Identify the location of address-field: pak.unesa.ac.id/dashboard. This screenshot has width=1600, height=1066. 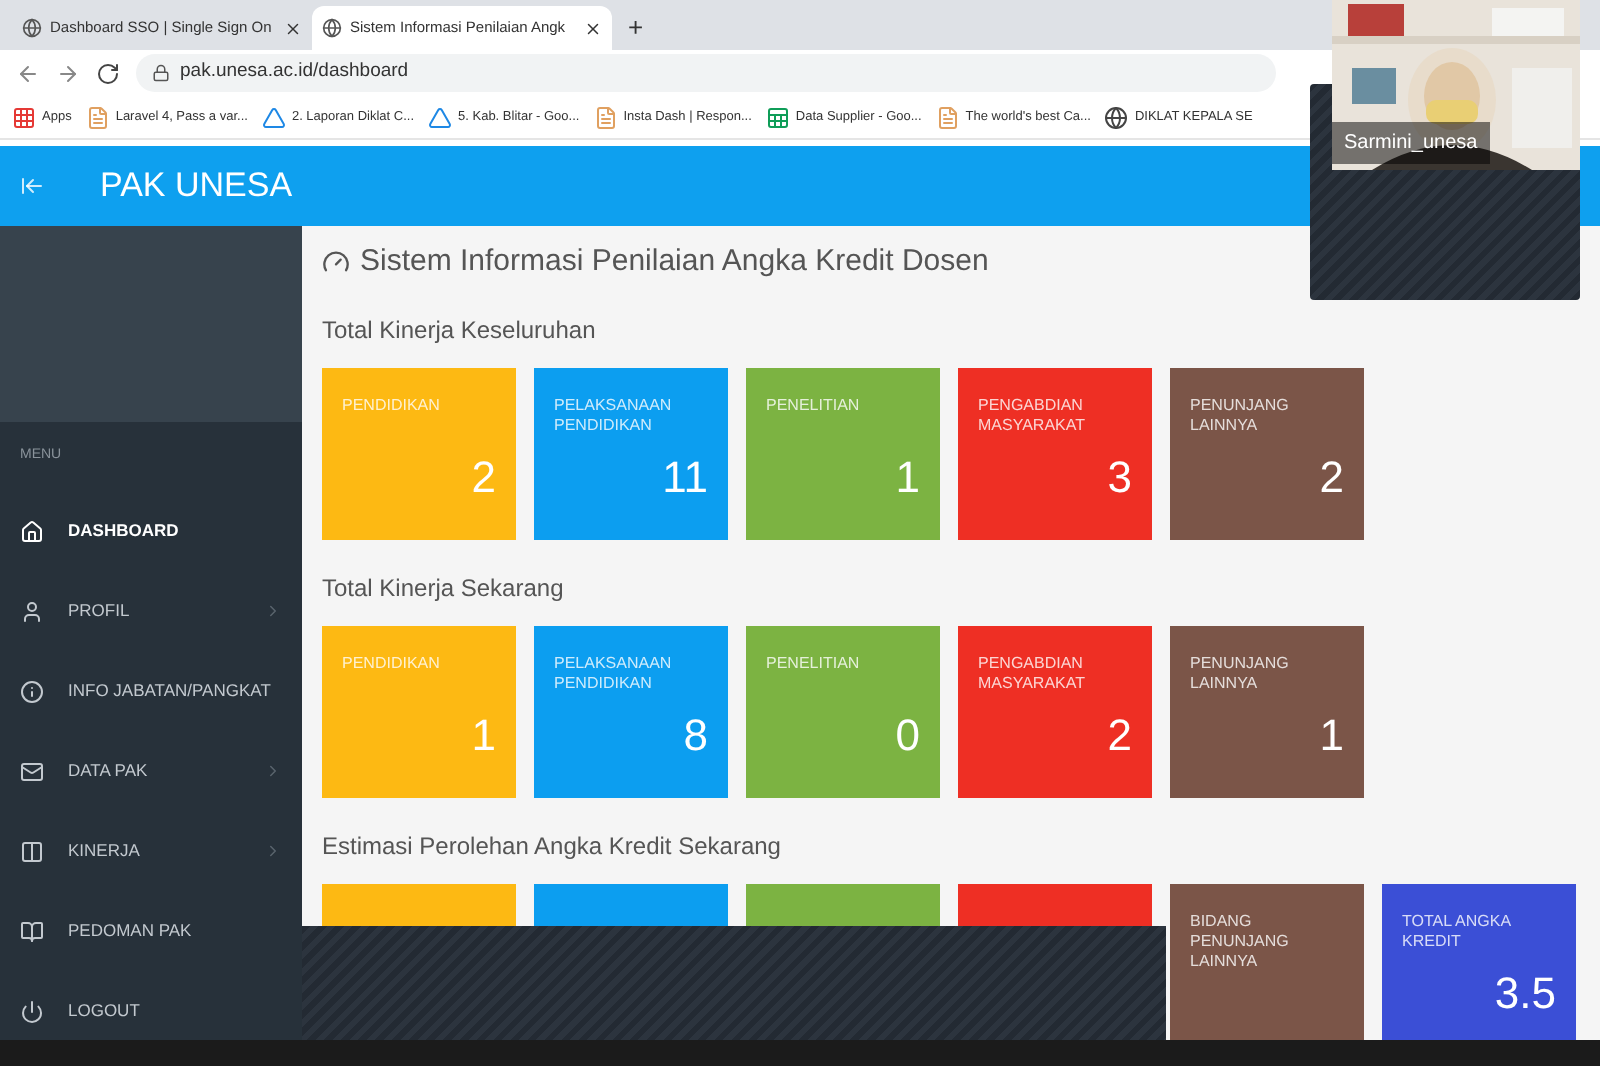
(706, 73).